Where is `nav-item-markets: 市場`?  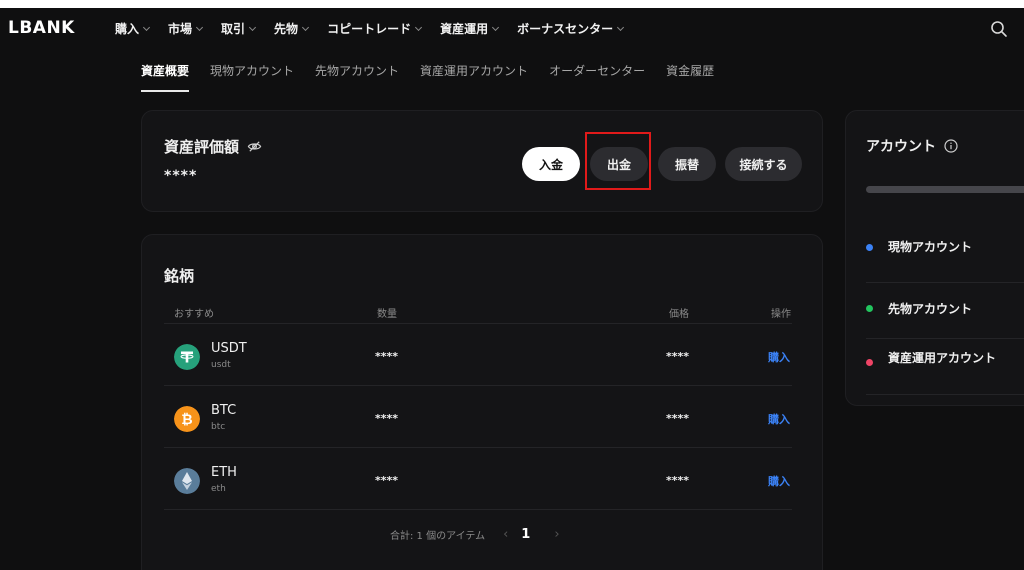
nav-item-markets: 市場 is located at coordinates (186, 28).